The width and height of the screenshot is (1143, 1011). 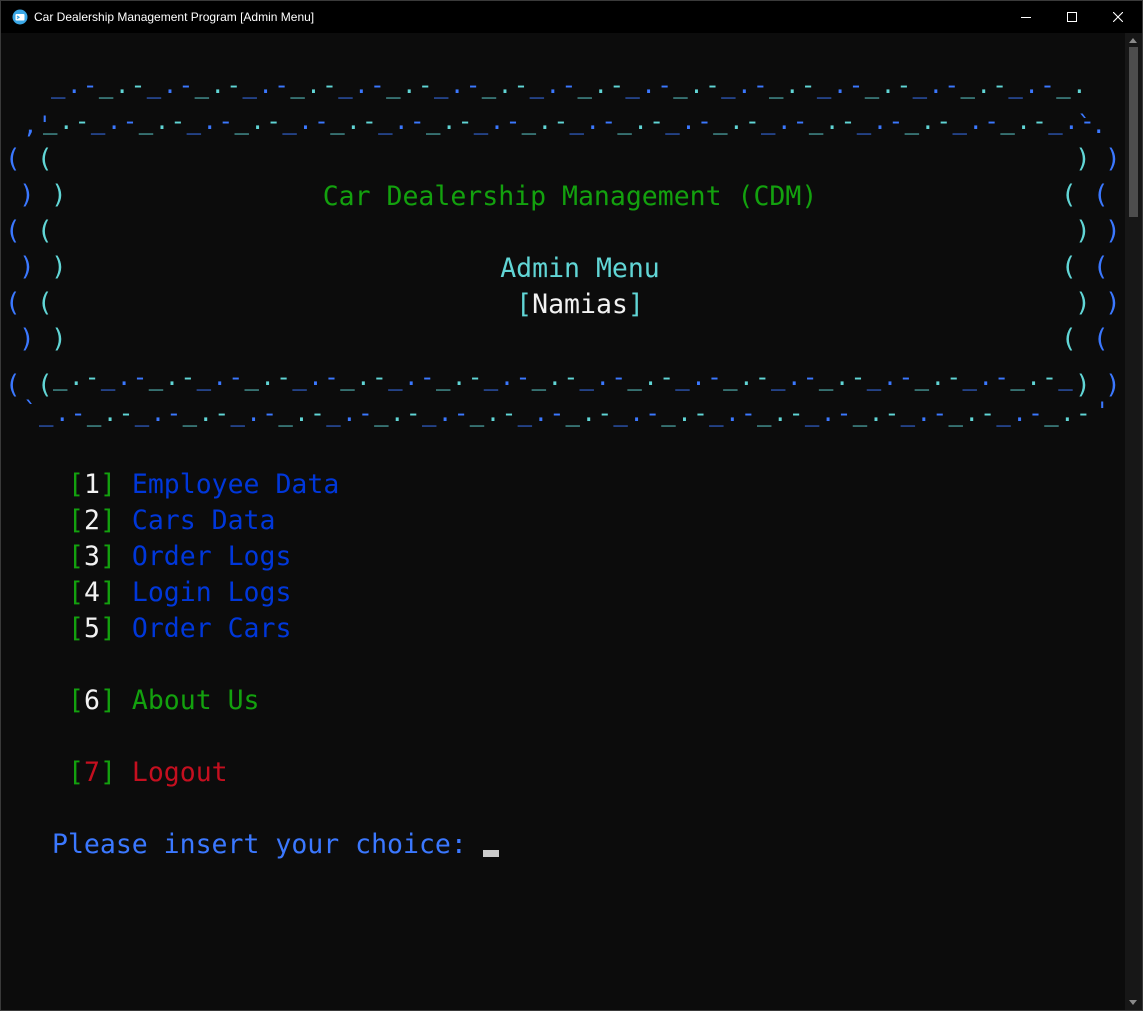 What do you see at coordinates (275, 845) in the screenshot?
I see `choice-prompt: Please insert your choice:` at bounding box center [275, 845].